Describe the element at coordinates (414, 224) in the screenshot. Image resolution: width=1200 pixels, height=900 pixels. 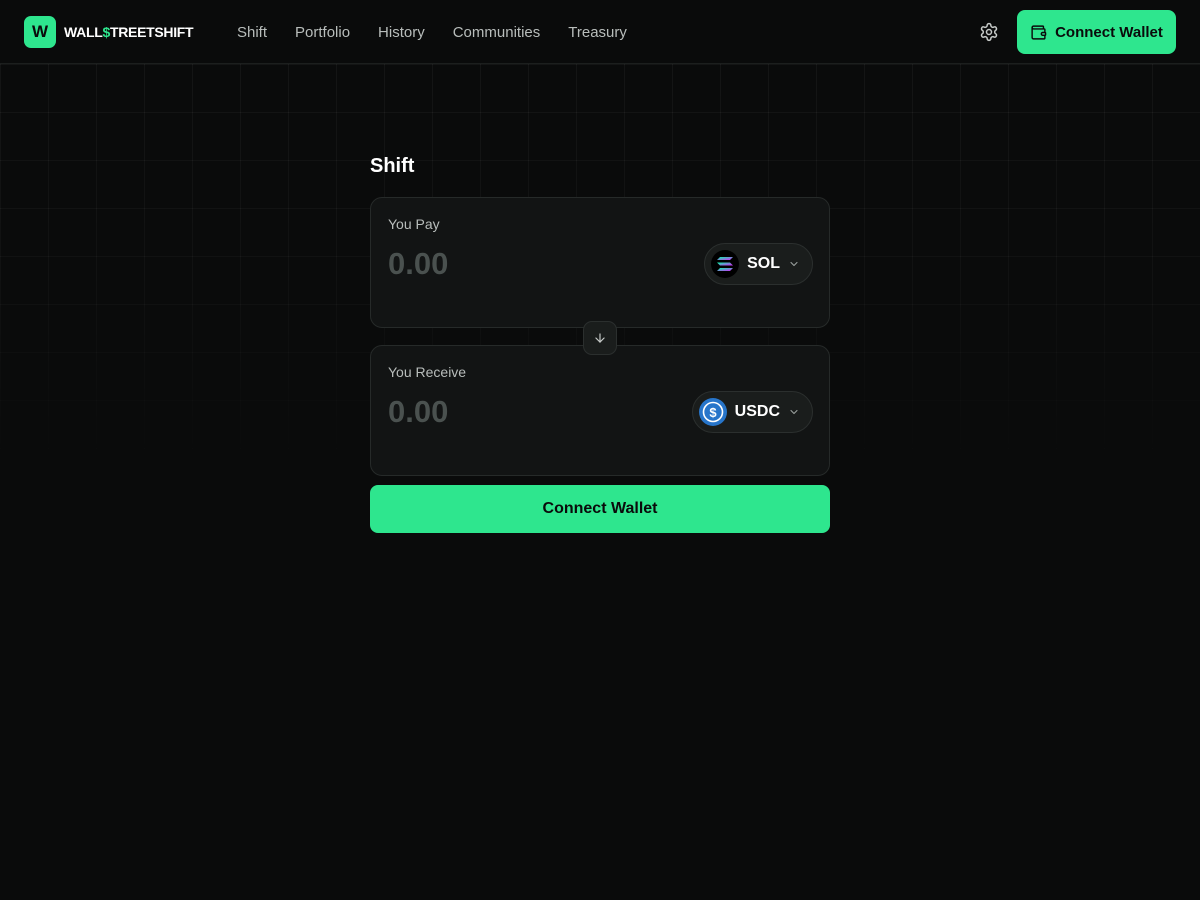
I see `pay-label: You Pay` at that location.